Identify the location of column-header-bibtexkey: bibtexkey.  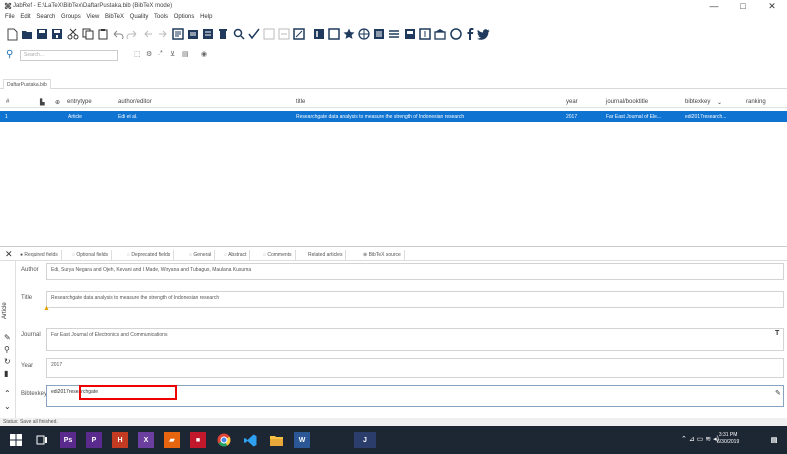
(697, 102).